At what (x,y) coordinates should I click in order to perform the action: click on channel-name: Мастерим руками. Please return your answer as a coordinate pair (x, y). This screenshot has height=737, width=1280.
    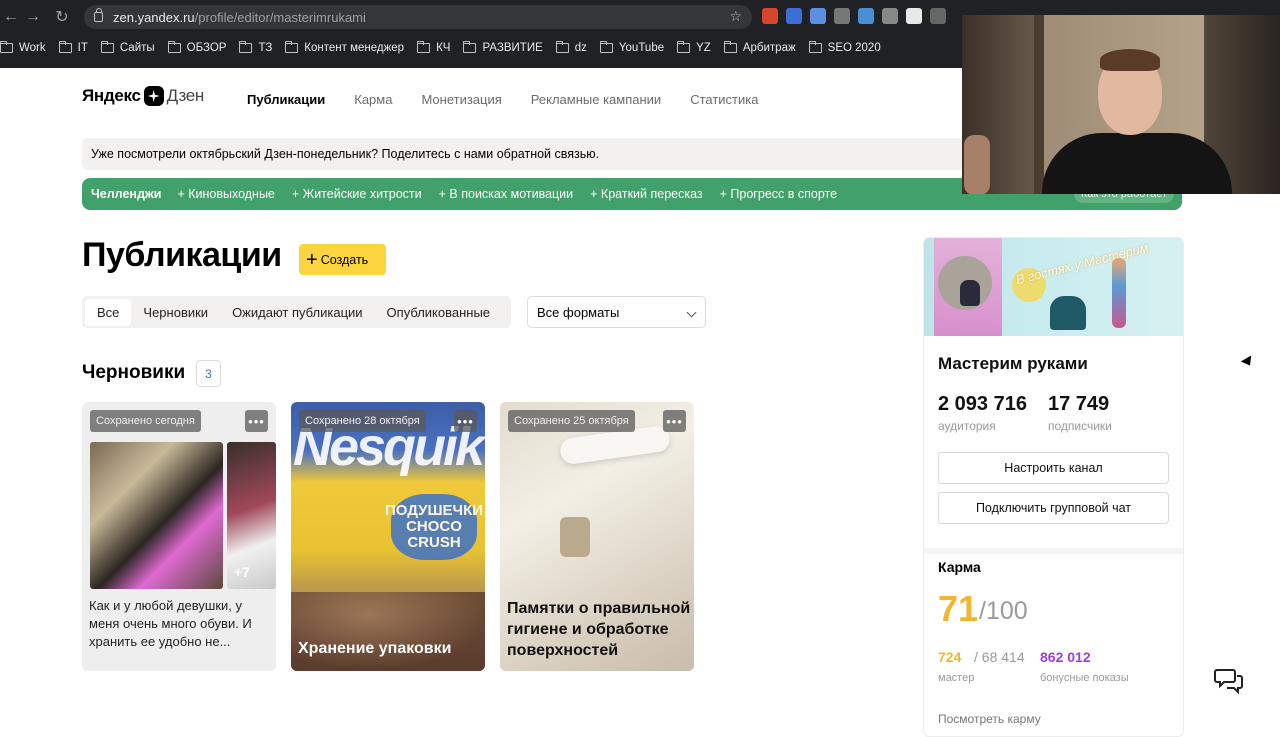
    Looking at the image, I should click on (1013, 364).